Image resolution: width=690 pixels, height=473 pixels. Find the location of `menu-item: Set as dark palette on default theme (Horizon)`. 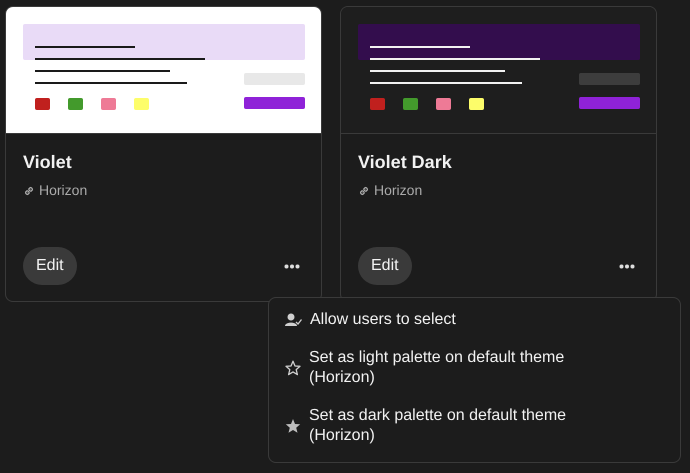

menu-item: Set as dark palette on default theme (Horizon) is located at coordinates (452, 426).